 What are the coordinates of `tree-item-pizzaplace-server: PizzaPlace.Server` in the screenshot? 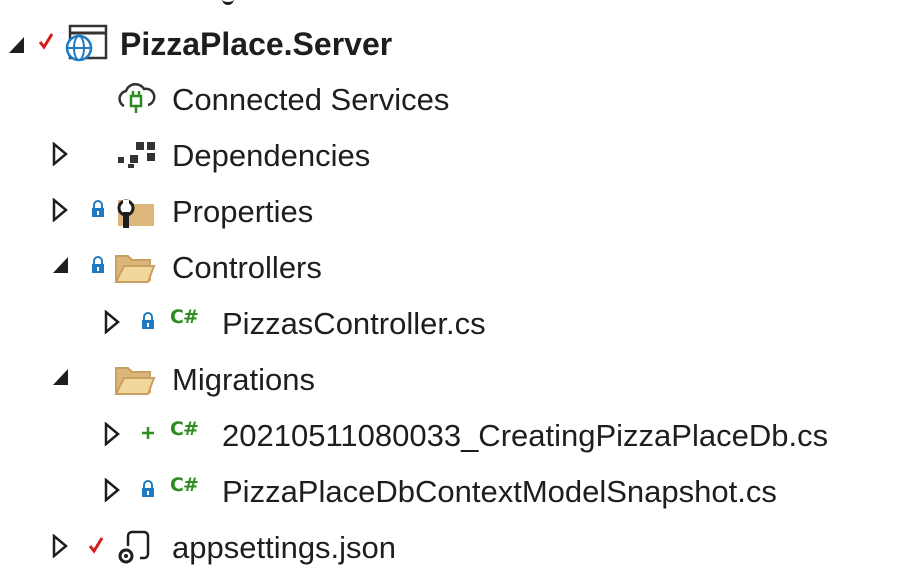 It's located at (450, 44).